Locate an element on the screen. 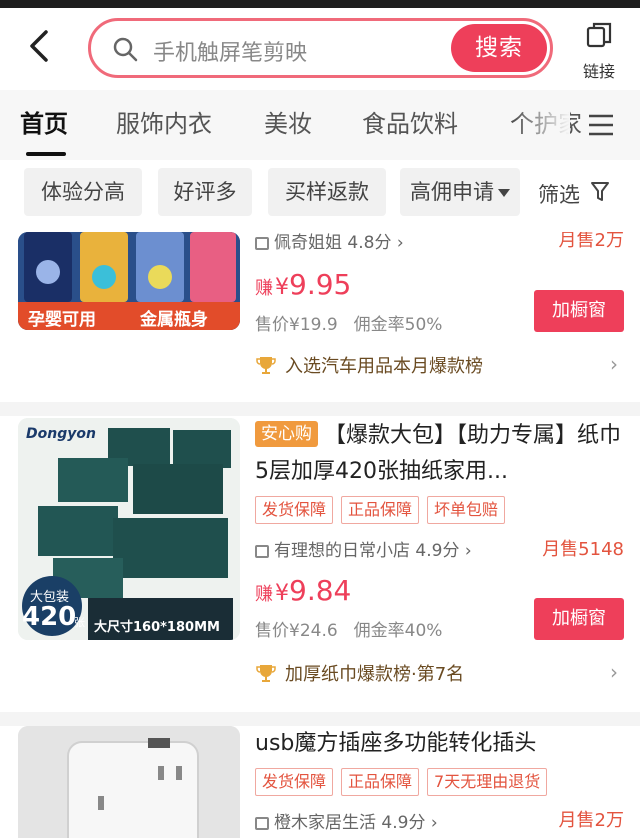  filter-button: 筛选 is located at coordinates (559, 194).